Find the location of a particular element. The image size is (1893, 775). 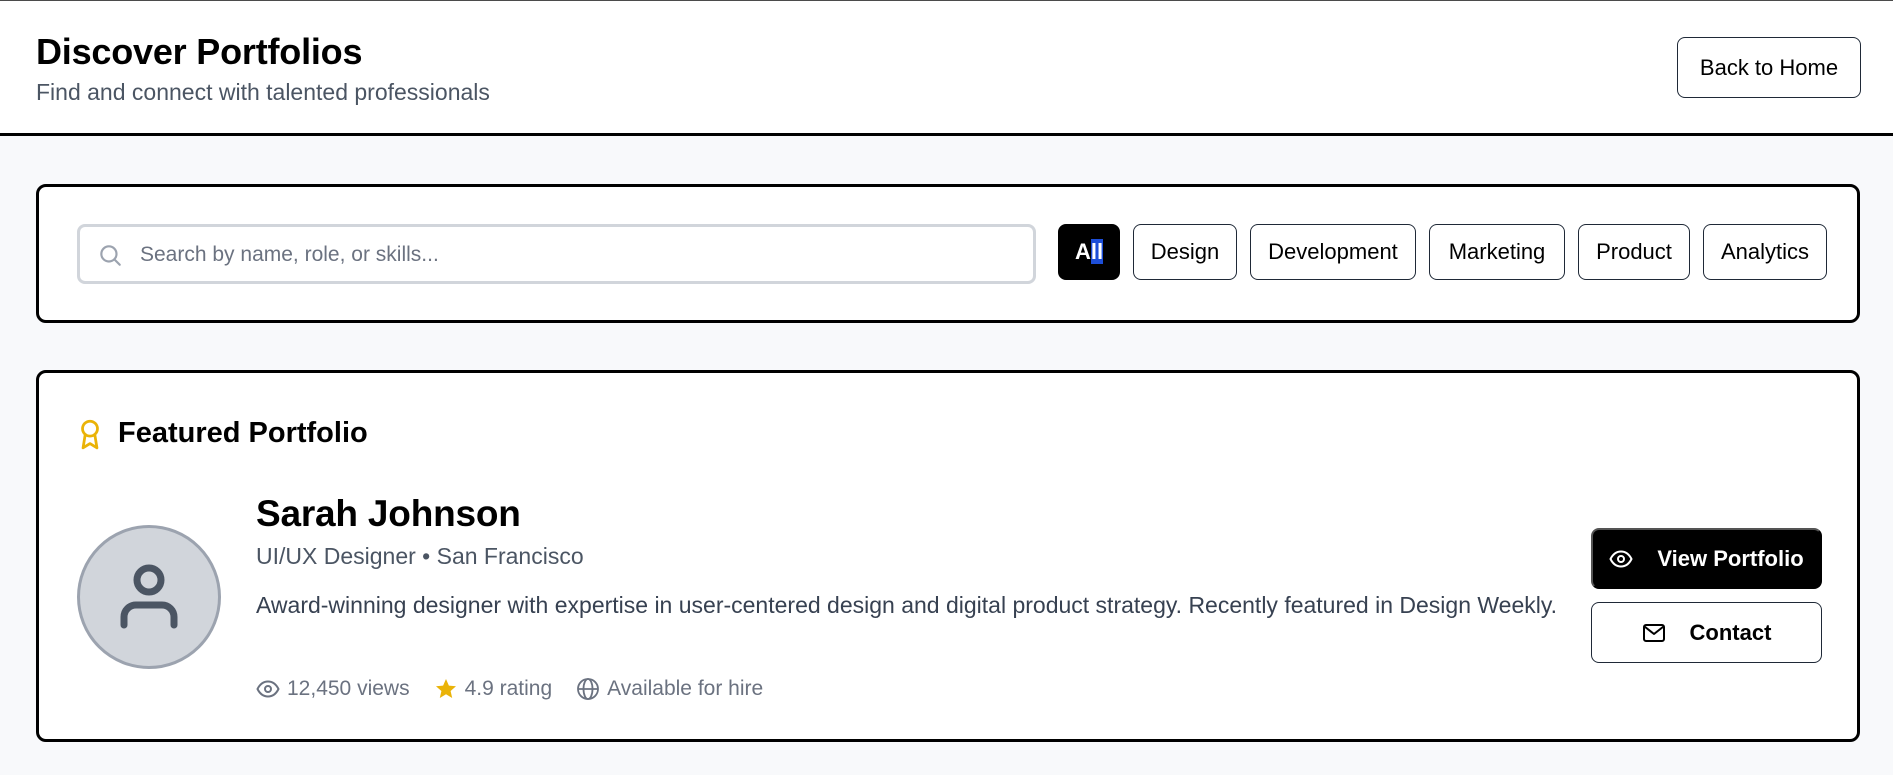

views-stat: 12,450 views is located at coordinates (333, 689).